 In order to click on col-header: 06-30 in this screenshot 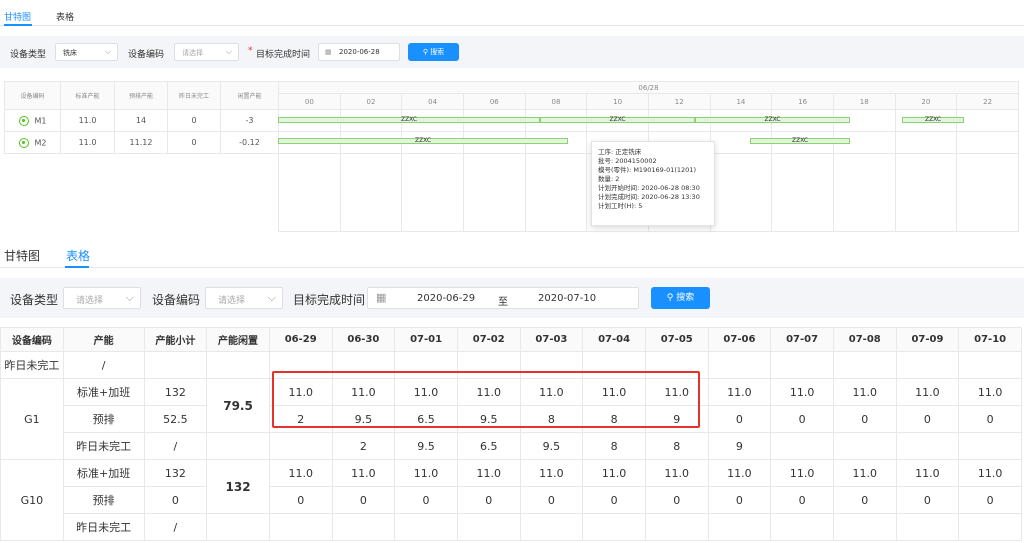, I will do `click(363, 339)`.